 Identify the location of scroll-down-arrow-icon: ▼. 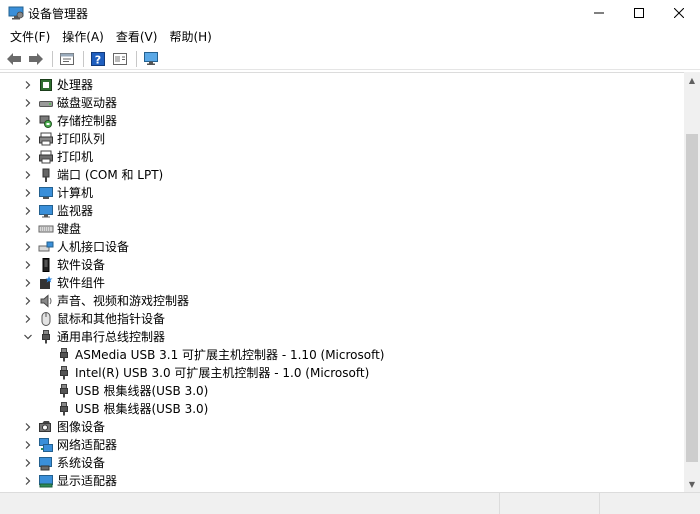
(692, 484).